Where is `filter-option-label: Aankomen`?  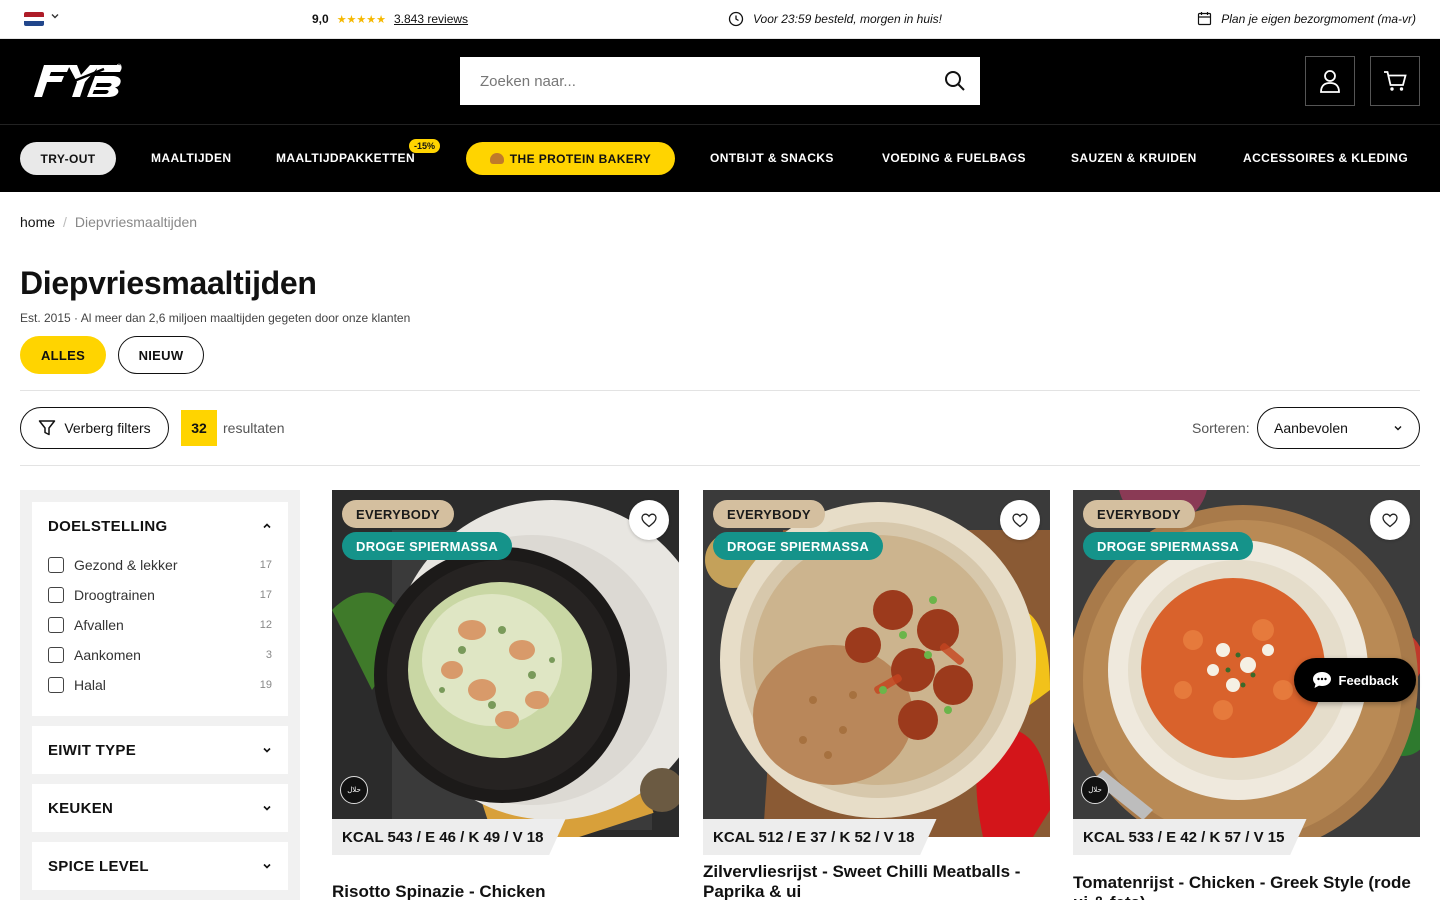 filter-option-label: Aankomen is located at coordinates (107, 655).